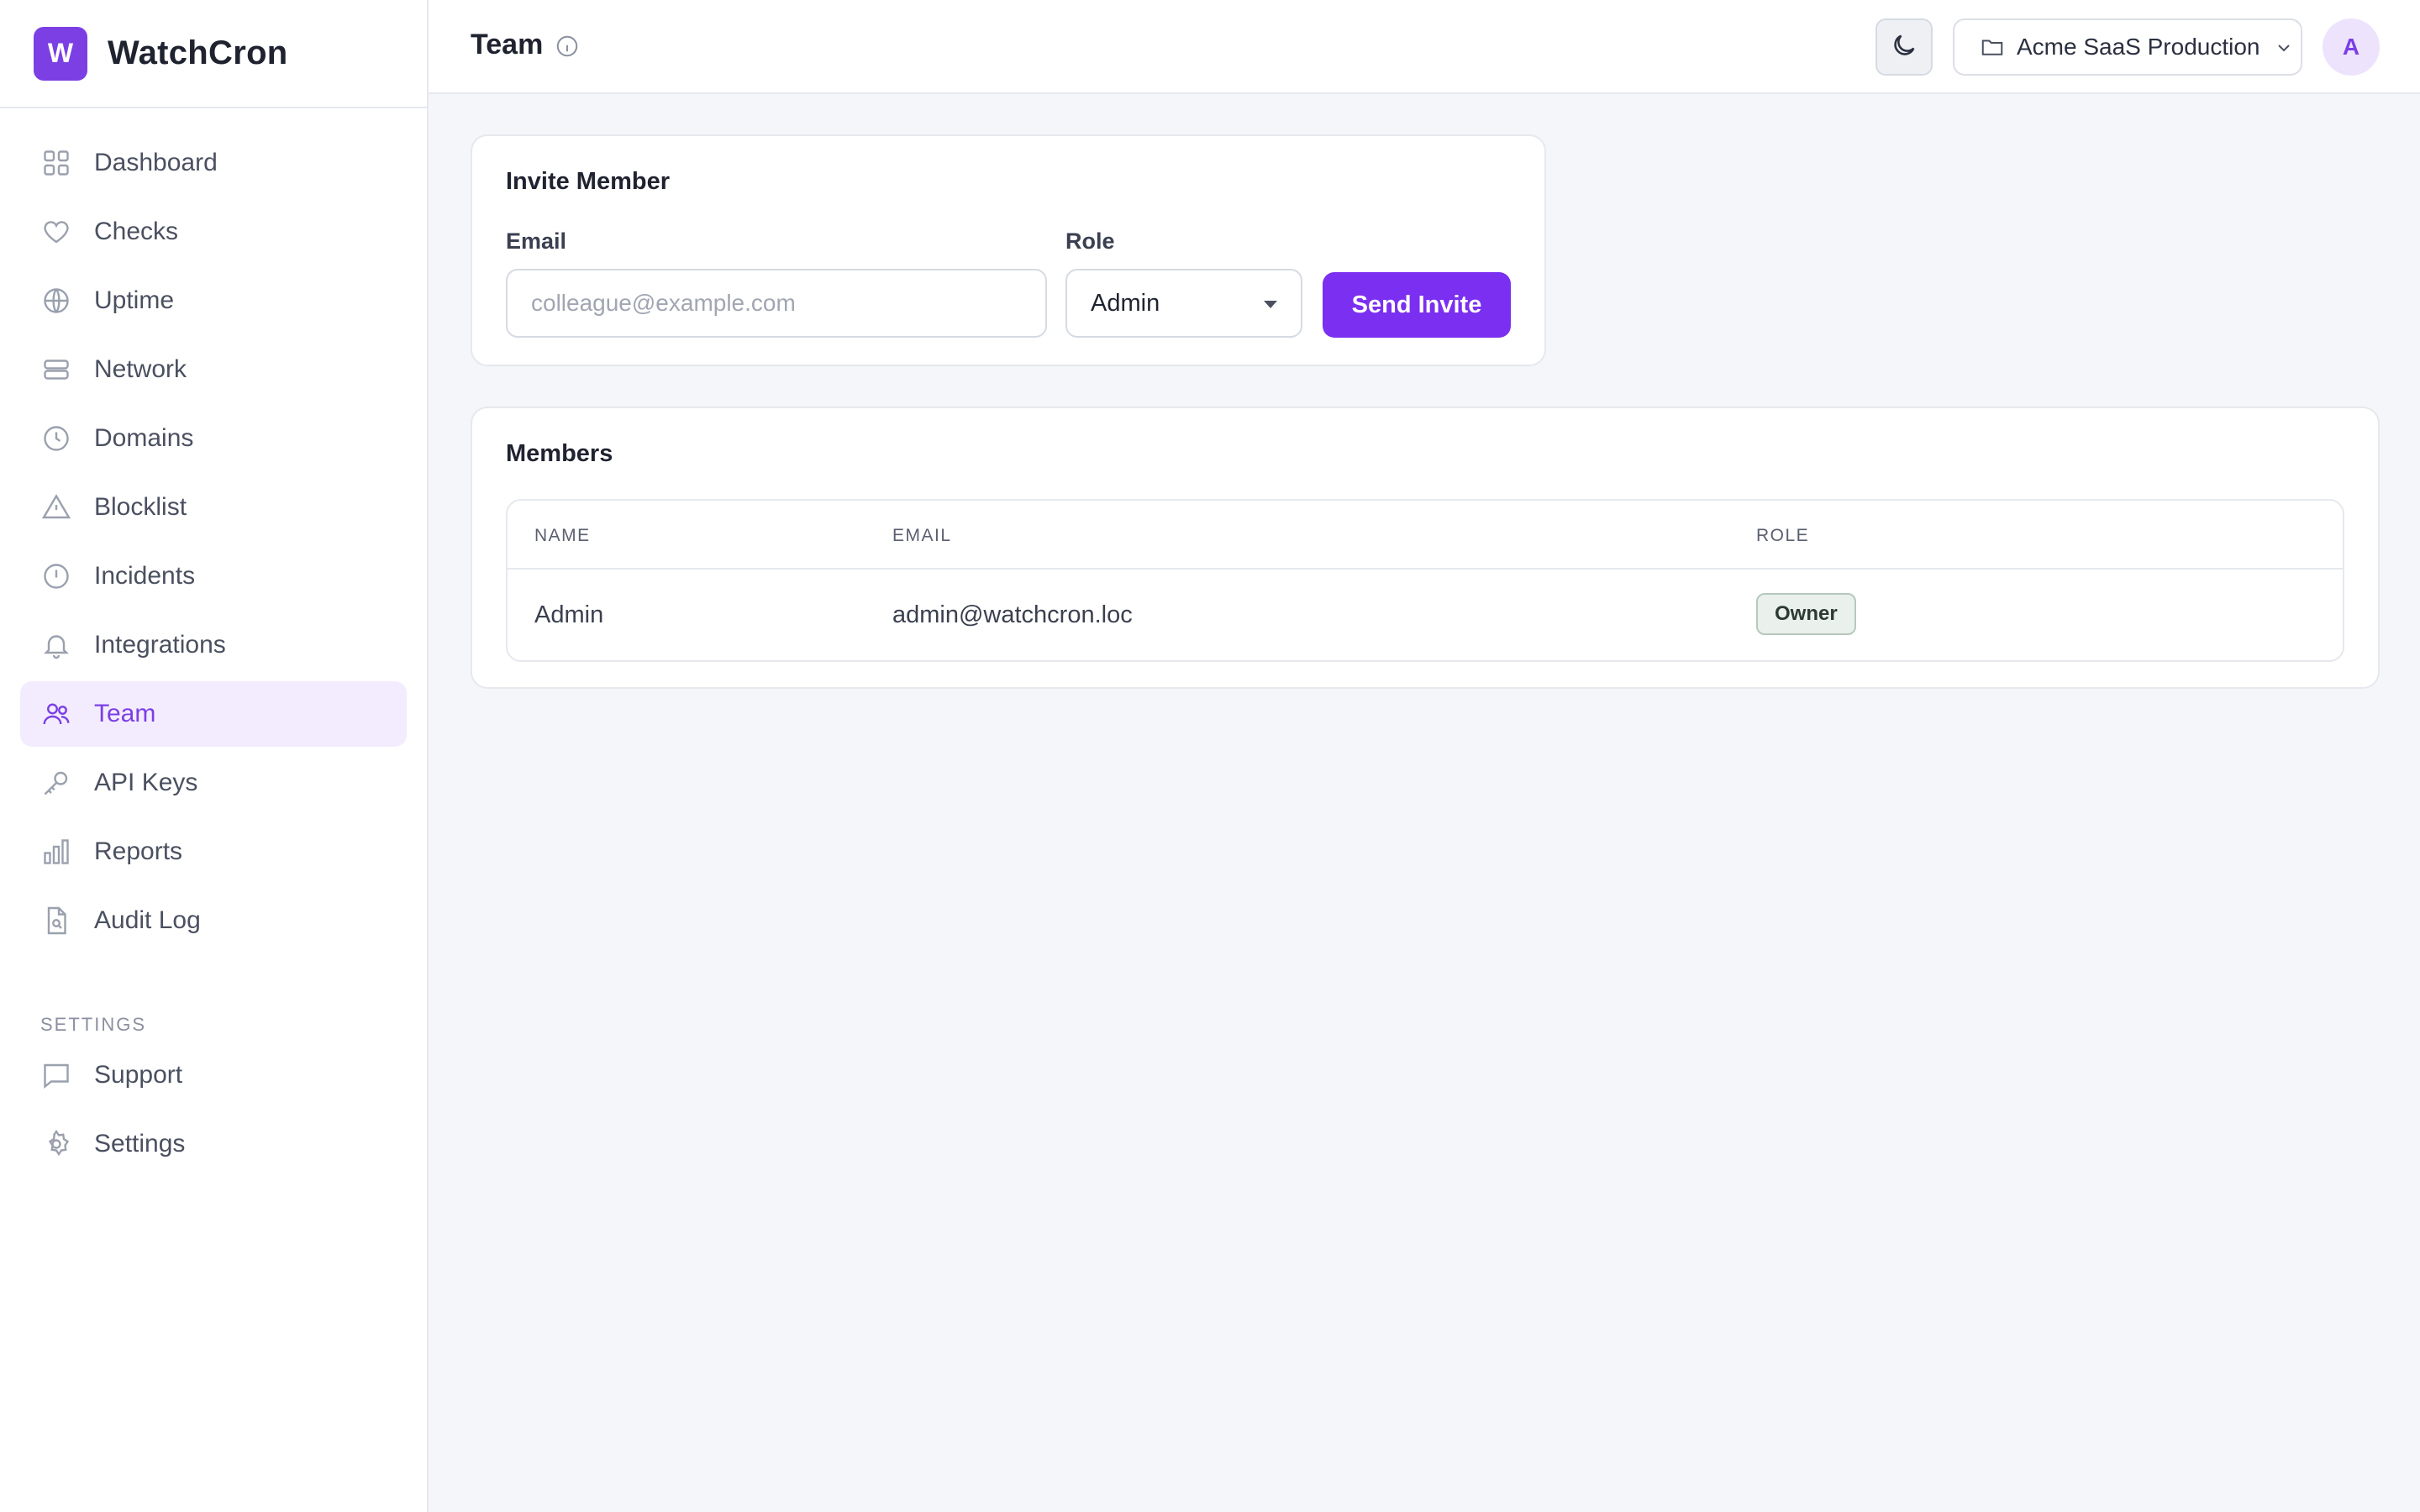  Describe the element at coordinates (777, 303) in the screenshot. I see `email-field` at that location.